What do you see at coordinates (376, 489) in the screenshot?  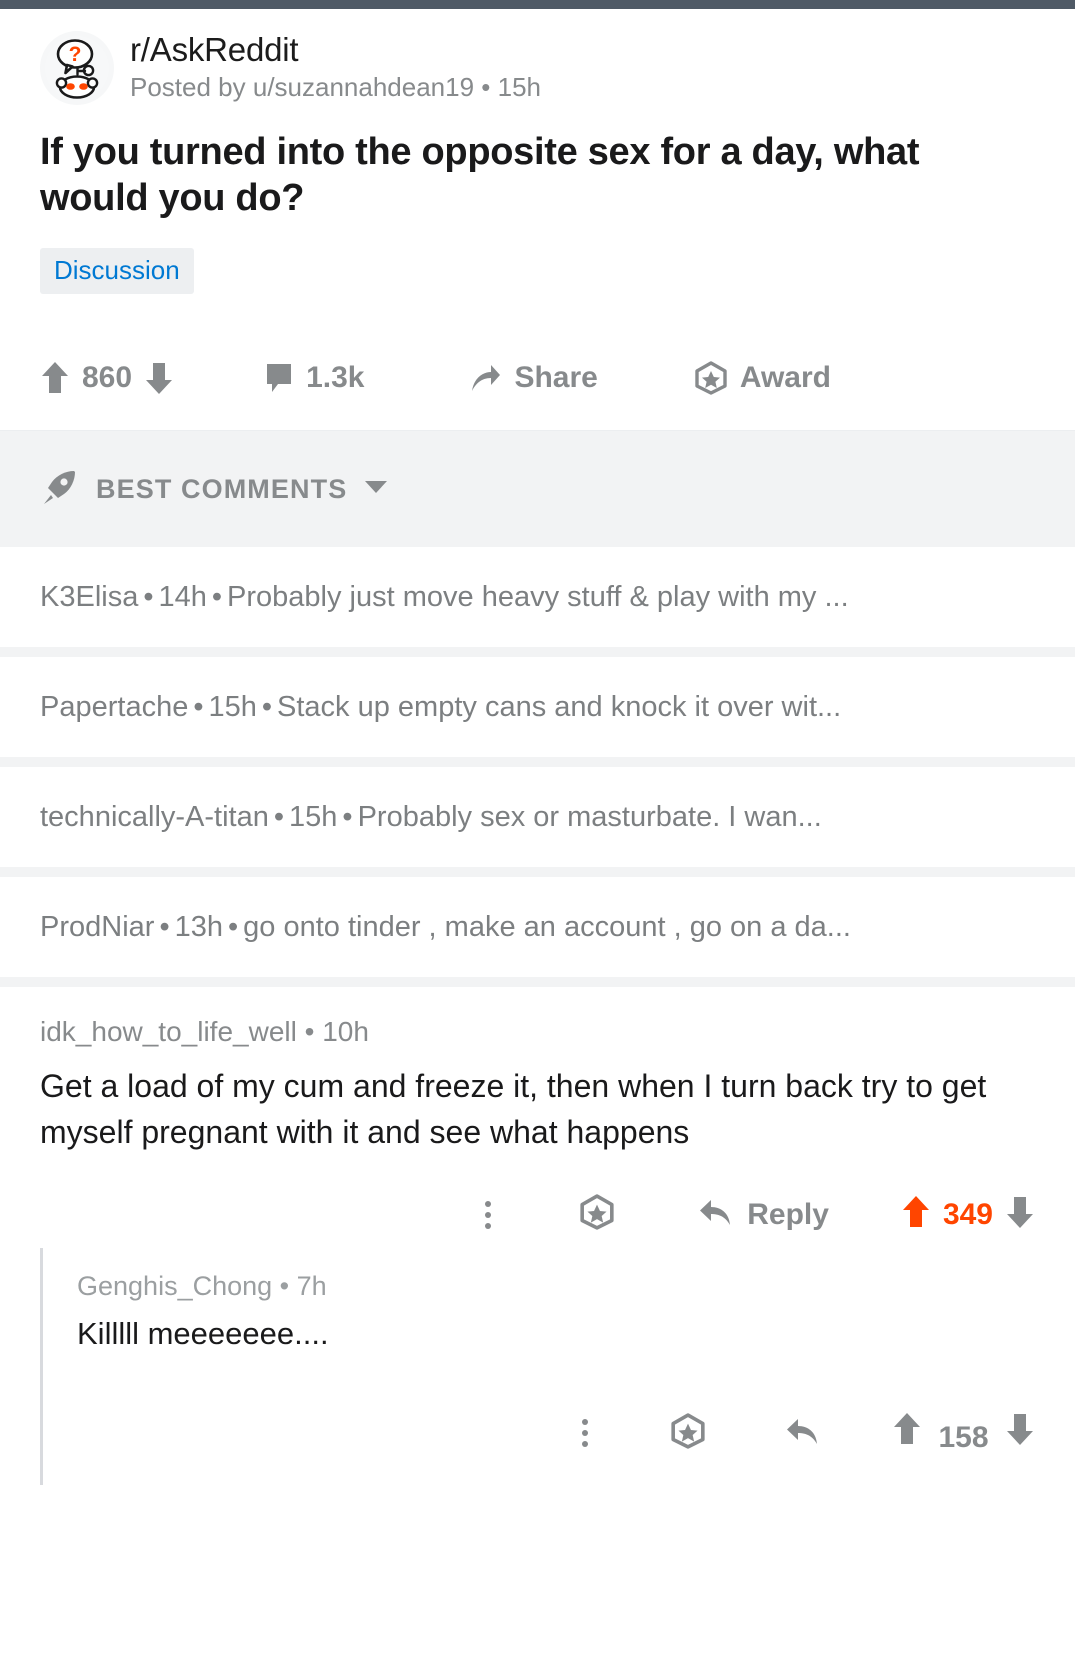 I see `chevron-down-icon` at bounding box center [376, 489].